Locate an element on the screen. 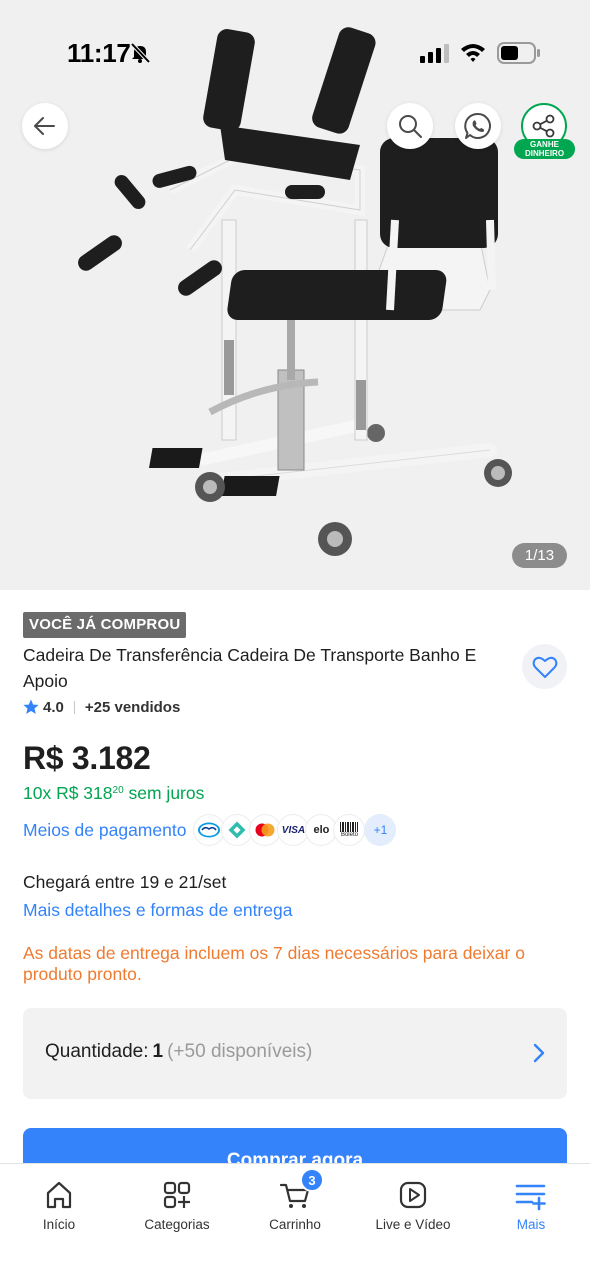  search-button is located at coordinates (410, 126).